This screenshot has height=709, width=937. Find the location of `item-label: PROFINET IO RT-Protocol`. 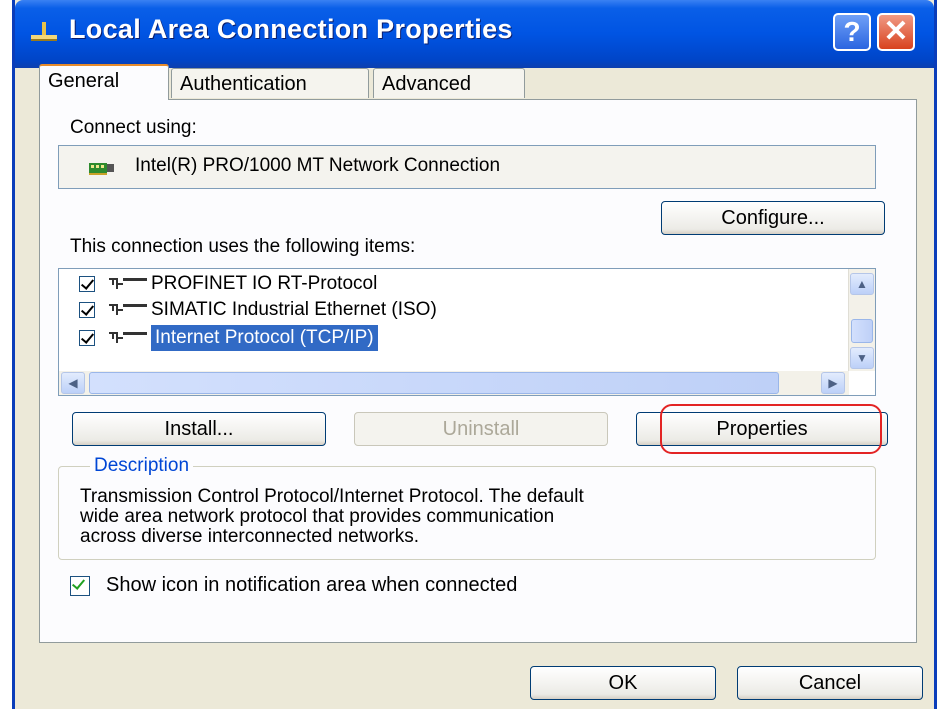

item-label: PROFINET IO RT-Protocol is located at coordinates (264, 283).